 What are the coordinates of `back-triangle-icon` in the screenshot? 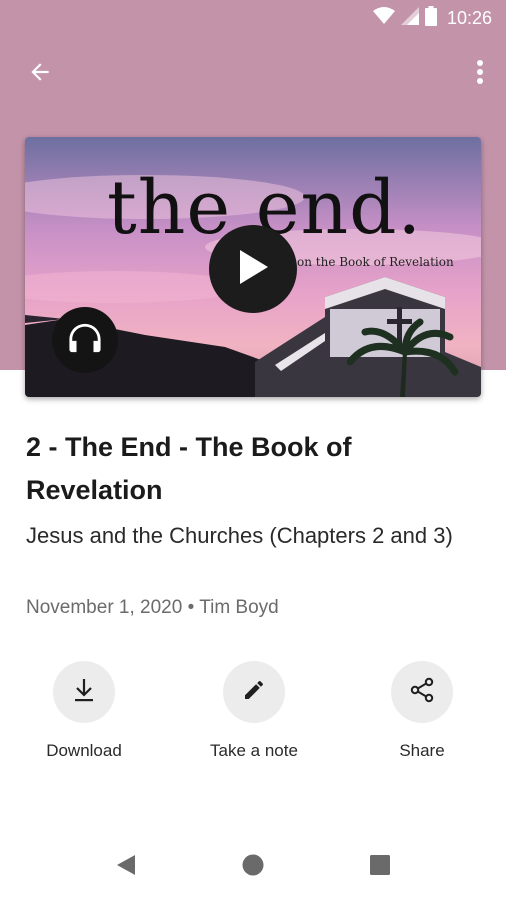 It's located at (126, 867).